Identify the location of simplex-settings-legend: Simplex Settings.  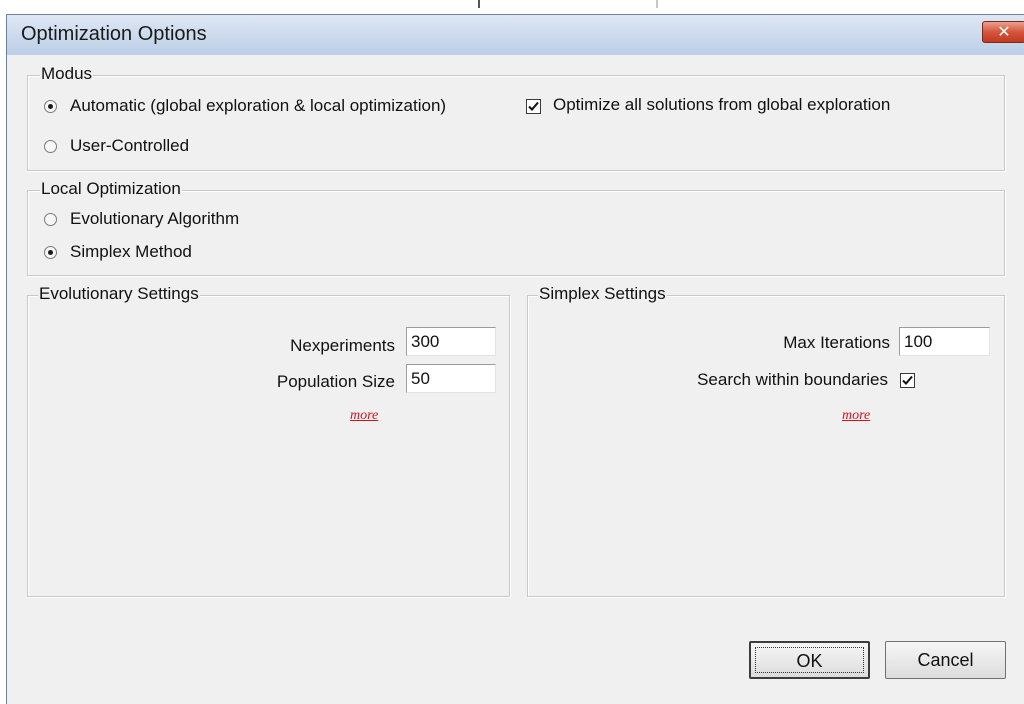
(602, 294).